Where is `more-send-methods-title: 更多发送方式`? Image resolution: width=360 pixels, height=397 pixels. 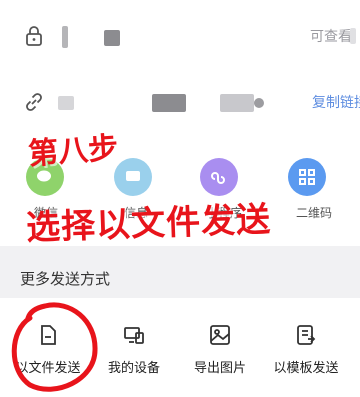
more-send-methods-title: 更多发送方式 is located at coordinates (65, 279).